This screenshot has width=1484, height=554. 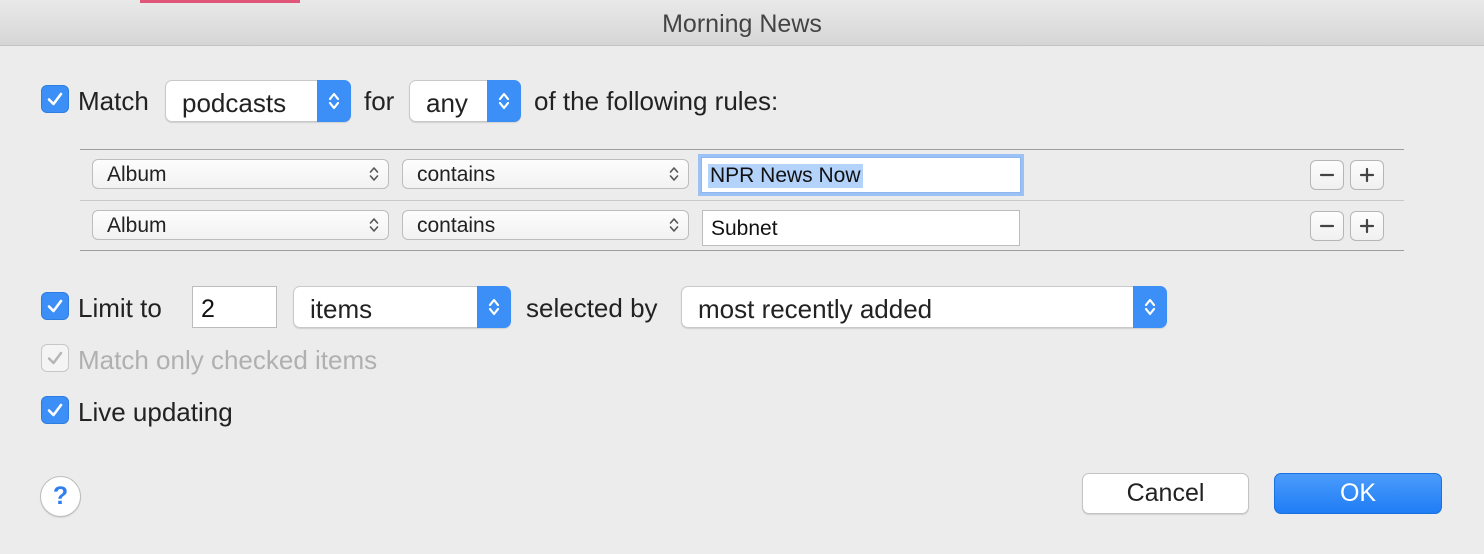 What do you see at coordinates (861, 228) in the screenshot?
I see `rule-value-input: Subnet` at bounding box center [861, 228].